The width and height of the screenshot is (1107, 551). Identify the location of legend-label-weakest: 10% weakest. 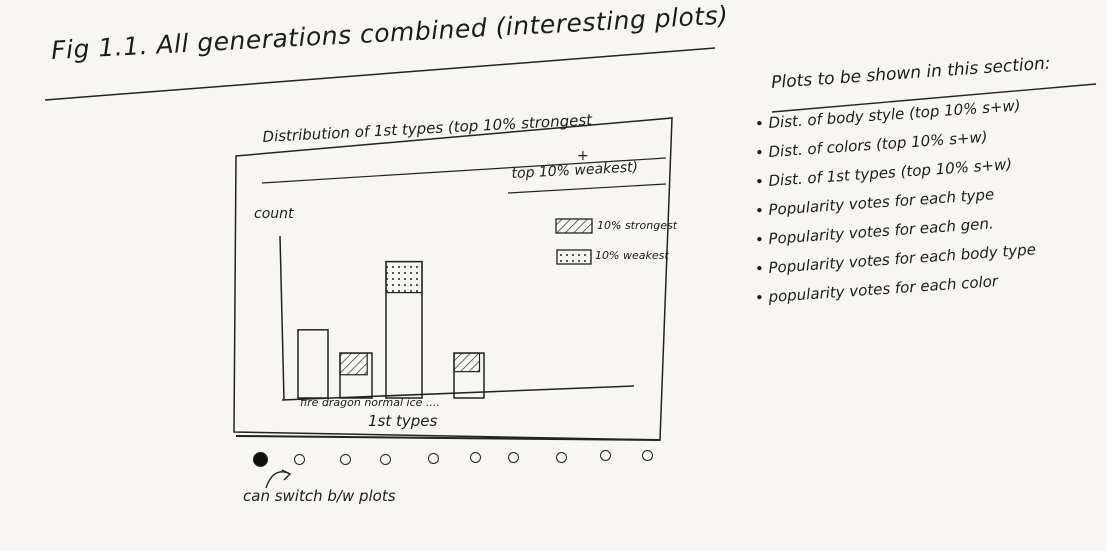
(632, 255).